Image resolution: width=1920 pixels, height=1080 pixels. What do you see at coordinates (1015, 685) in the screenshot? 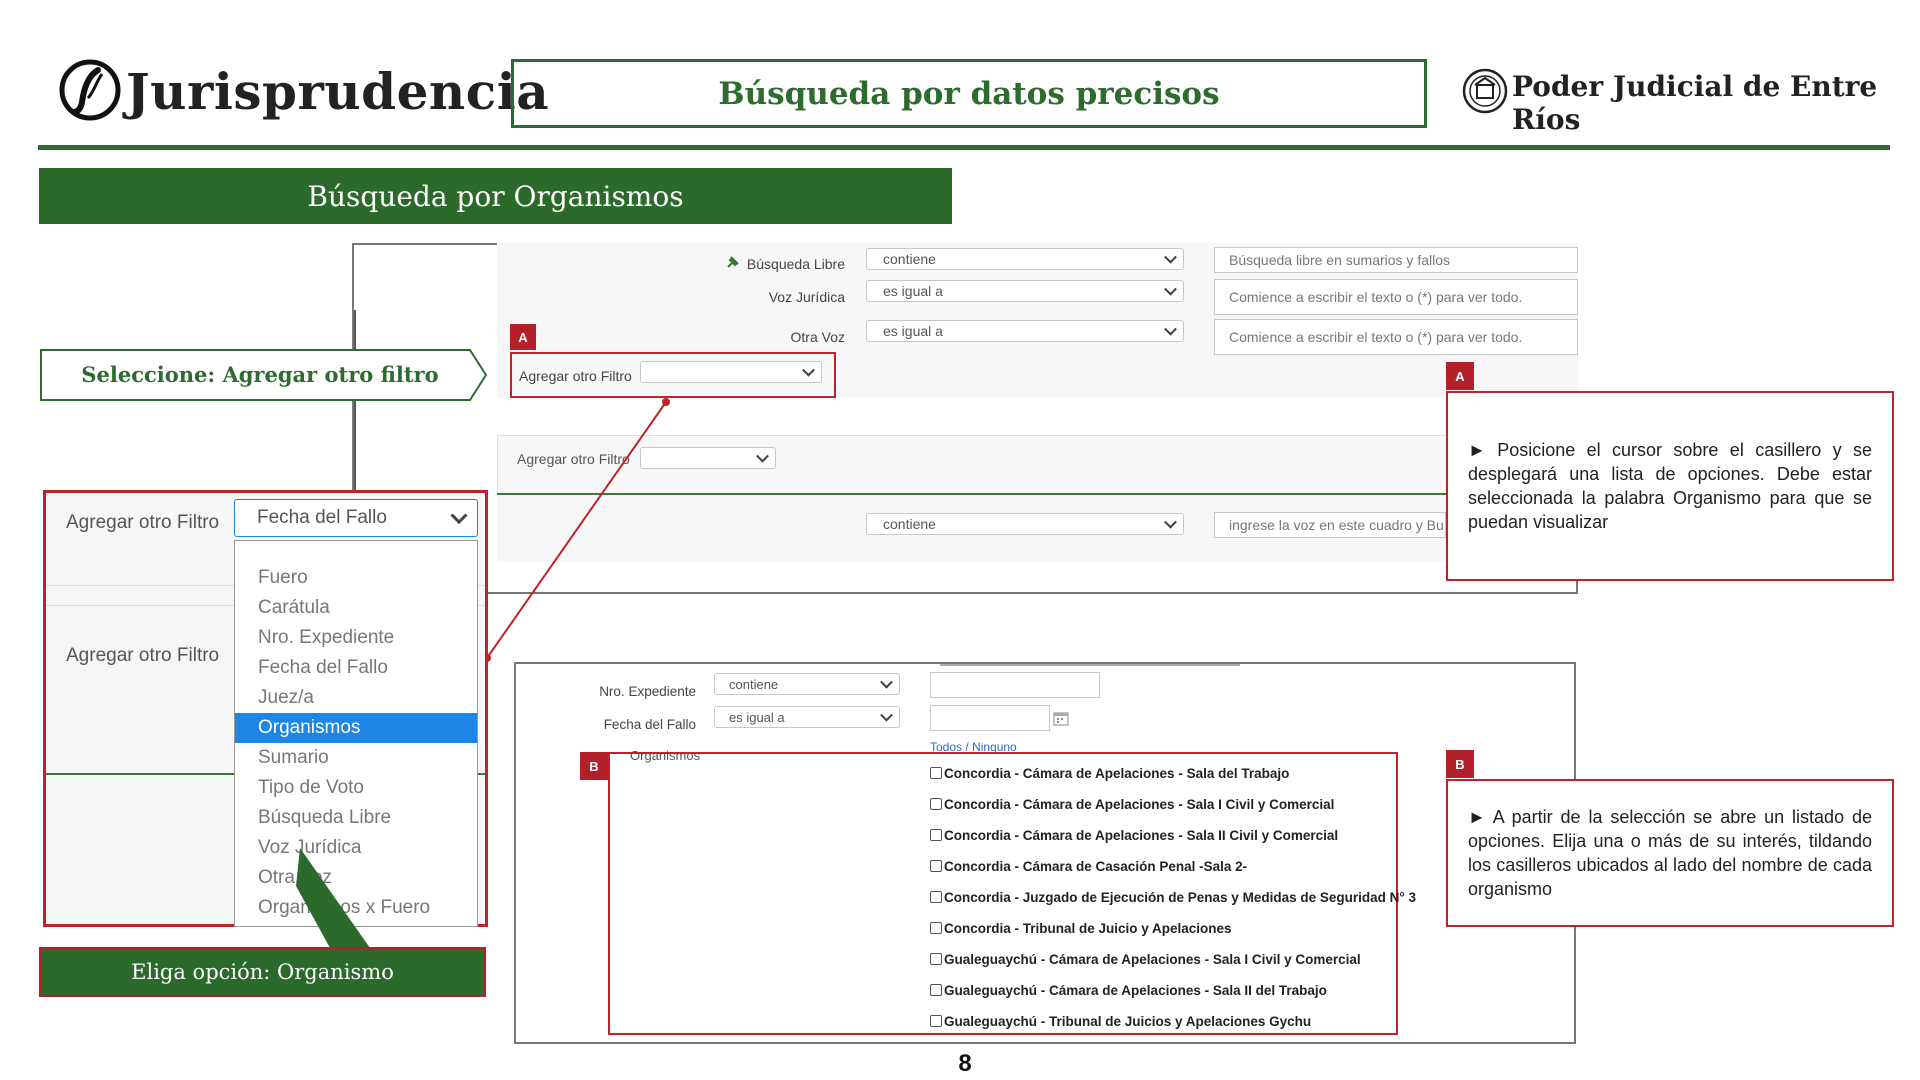
I see `nro-expediente-input` at bounding box center [1015, 685].